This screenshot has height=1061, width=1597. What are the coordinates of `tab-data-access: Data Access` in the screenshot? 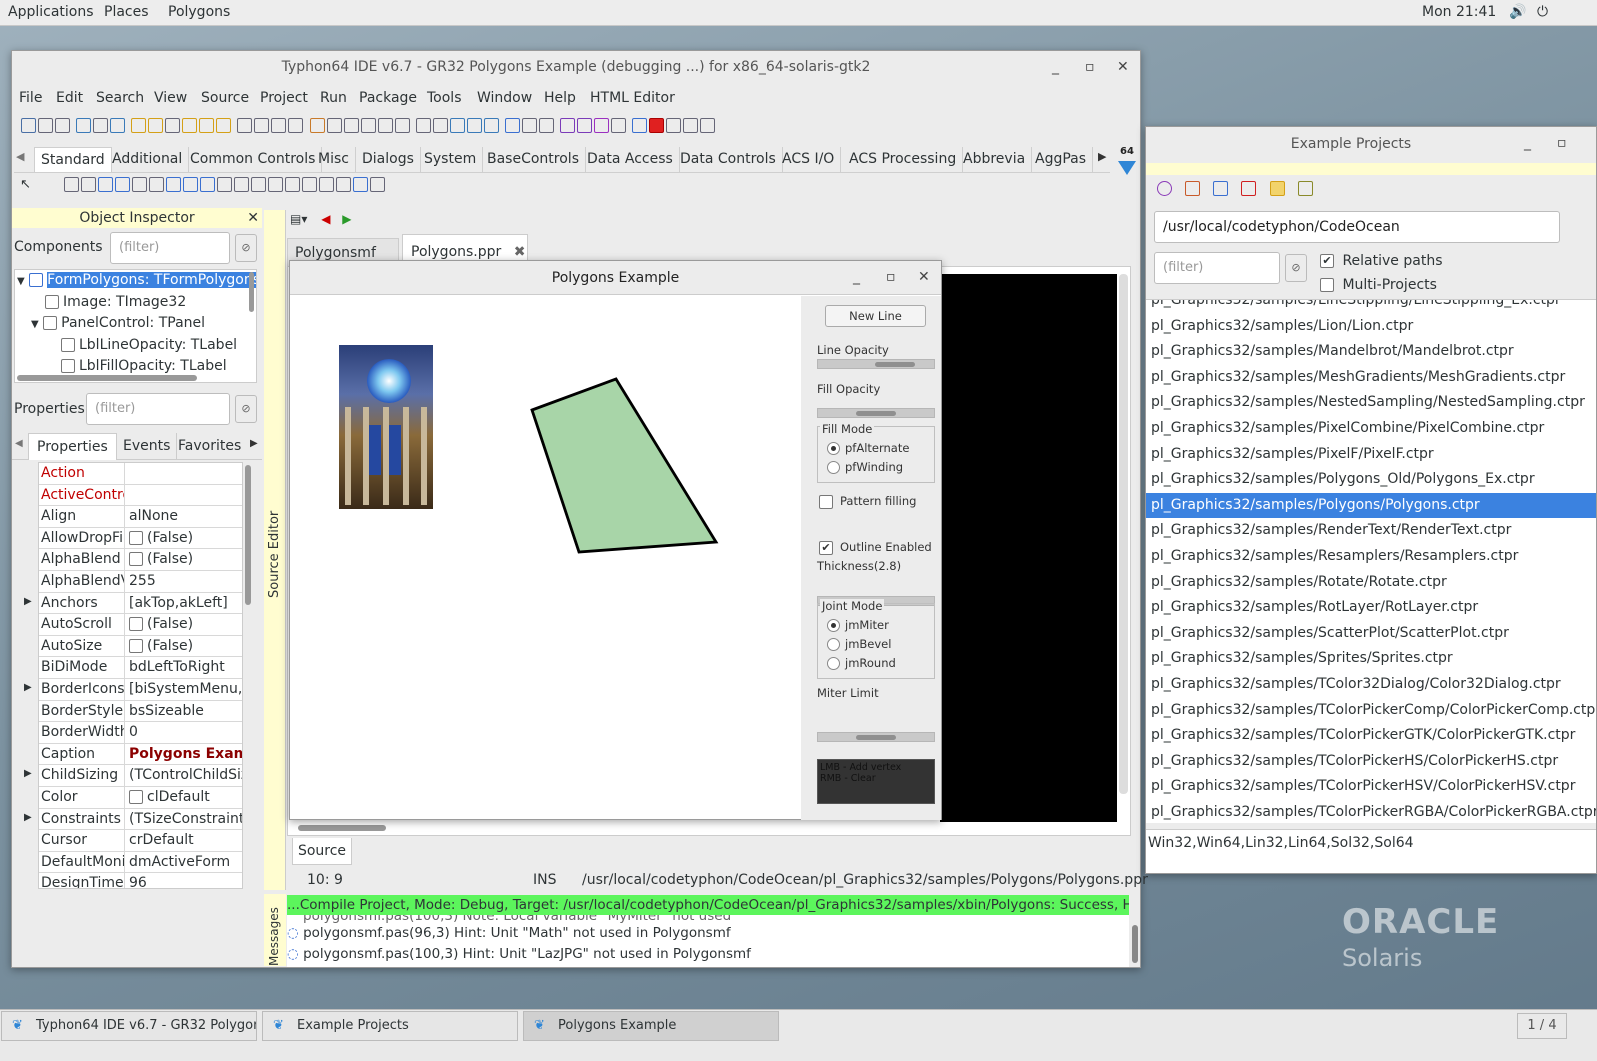 It's located at (630, 159).